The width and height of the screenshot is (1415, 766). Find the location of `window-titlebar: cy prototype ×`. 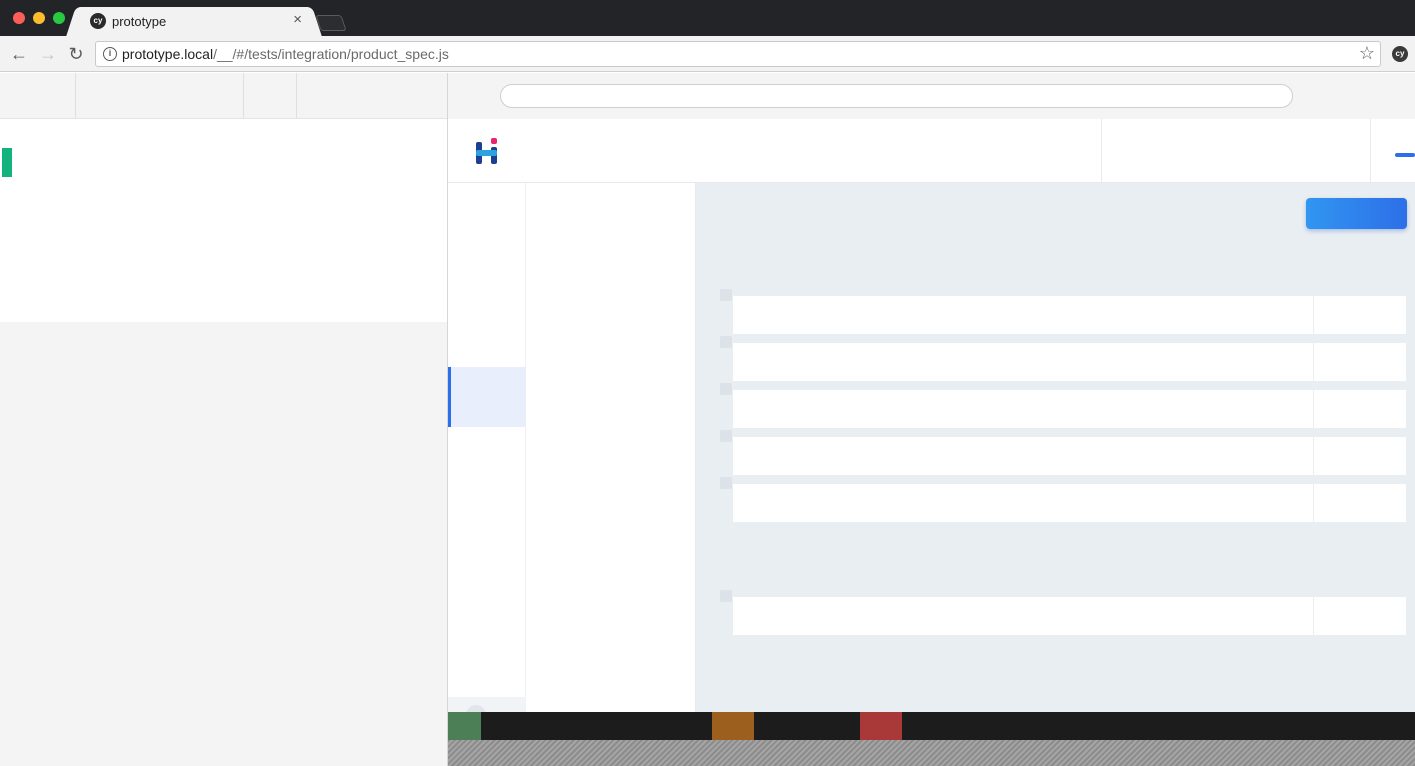

window-titlebar: cy prototype × is located at coordinates (707, 18).